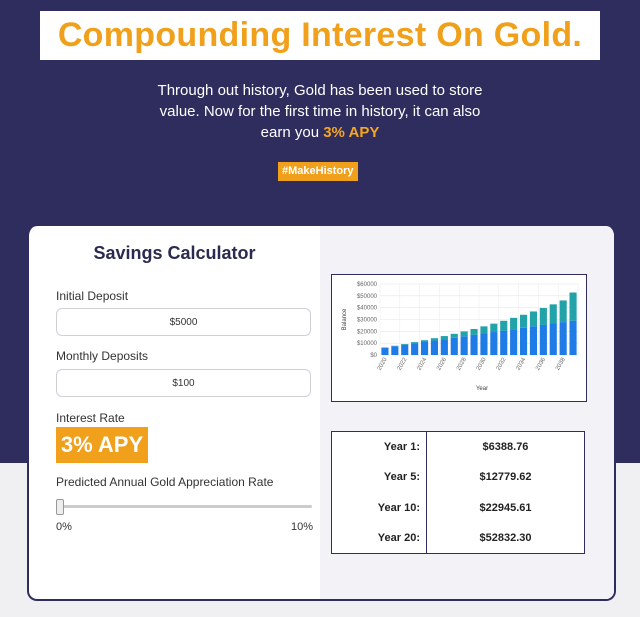  What do you see at coordinates (403, 363) in the screenshot?
I see `x-tick-label: 2022` at bounding box center [403, 363].